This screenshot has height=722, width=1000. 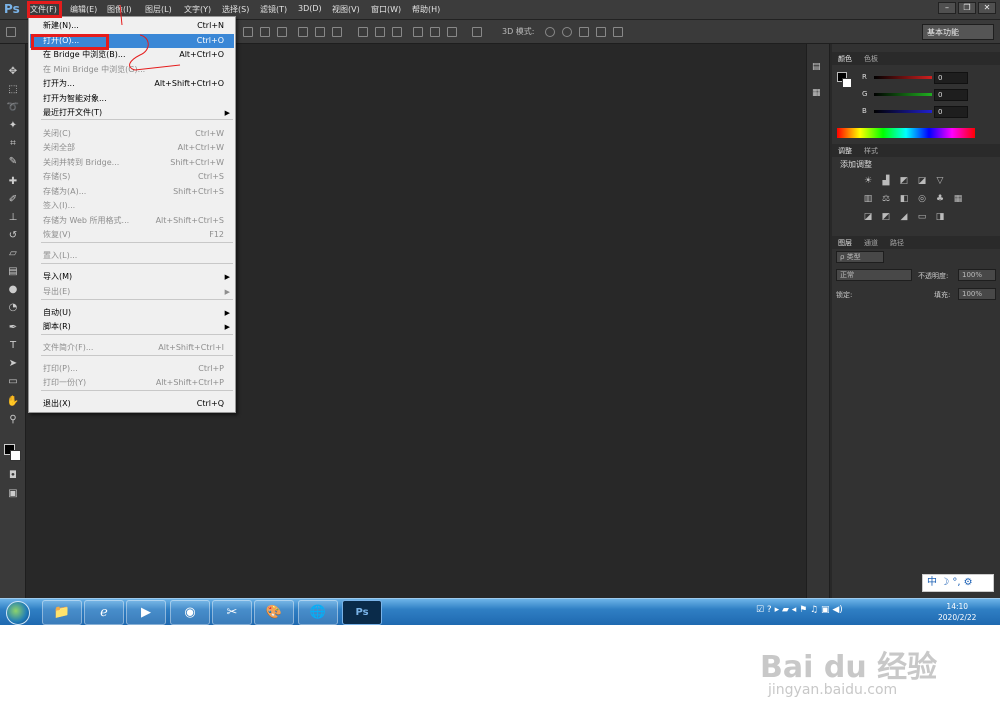 I want to click on exposure-icon: ◪, so click(x=922, y=181).